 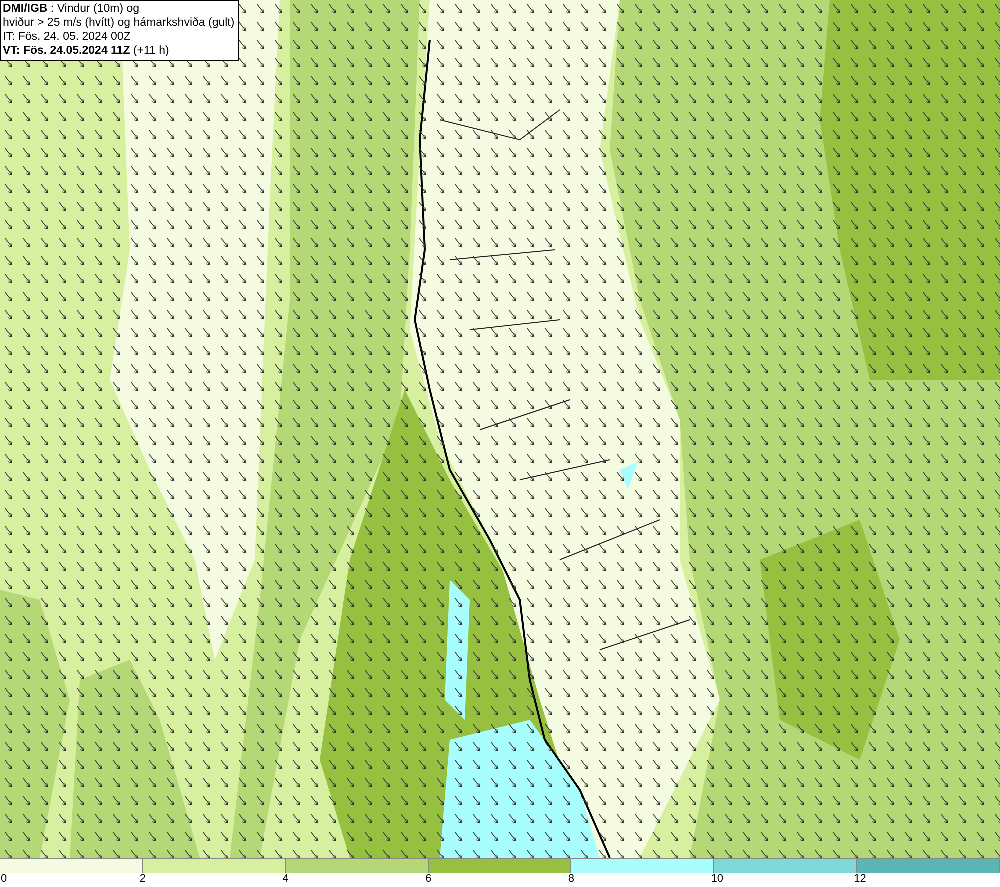 I want to click on legend-tick-label: 6, so click(x=429, y=879).